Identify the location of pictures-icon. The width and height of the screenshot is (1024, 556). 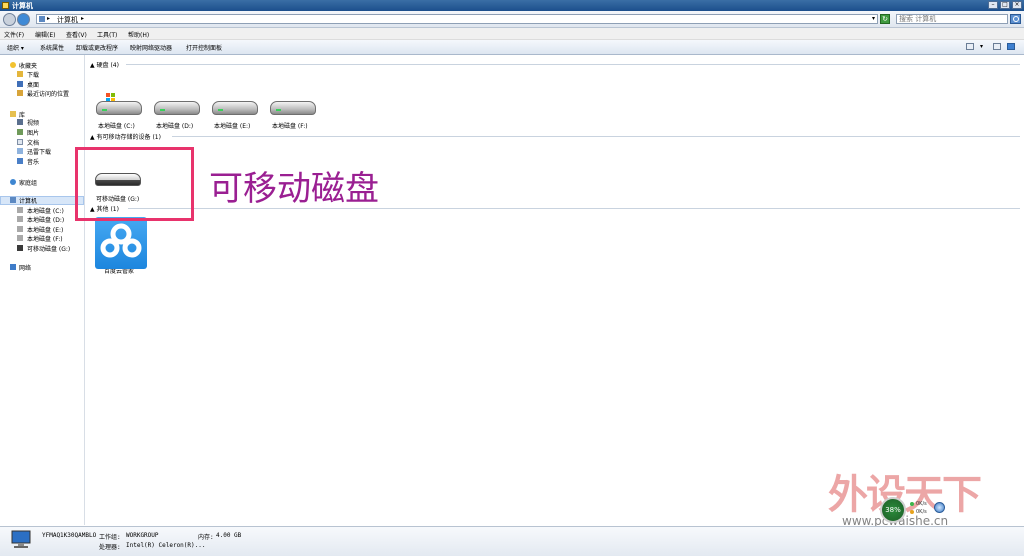
(20, 132).